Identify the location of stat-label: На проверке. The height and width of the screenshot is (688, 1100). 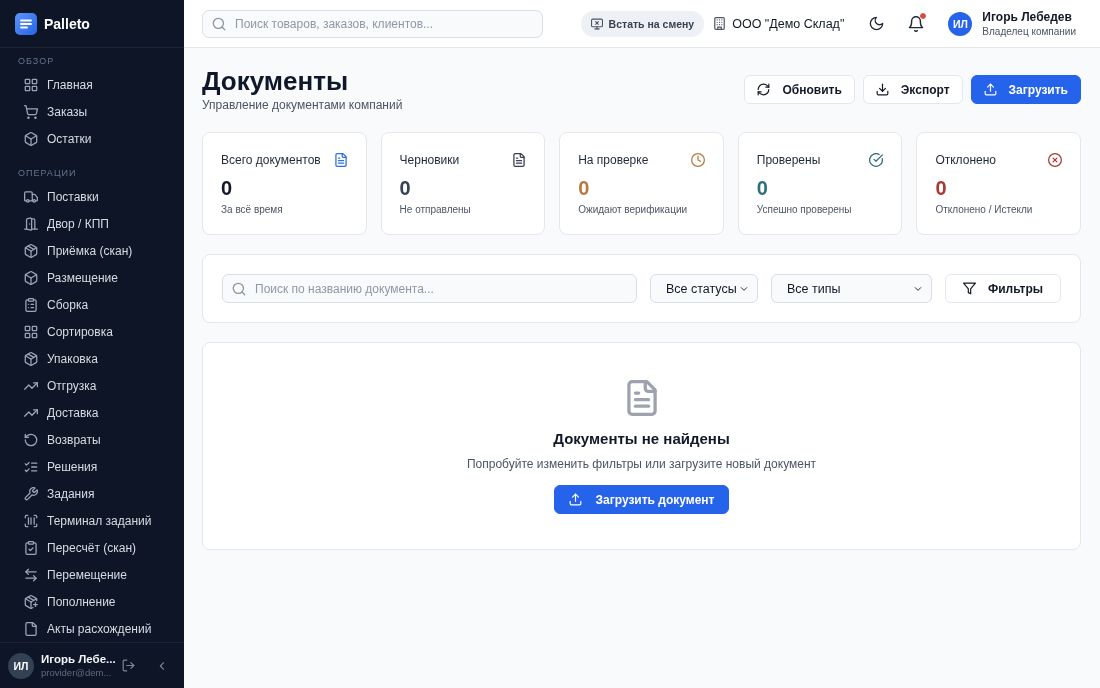
(613, 160).